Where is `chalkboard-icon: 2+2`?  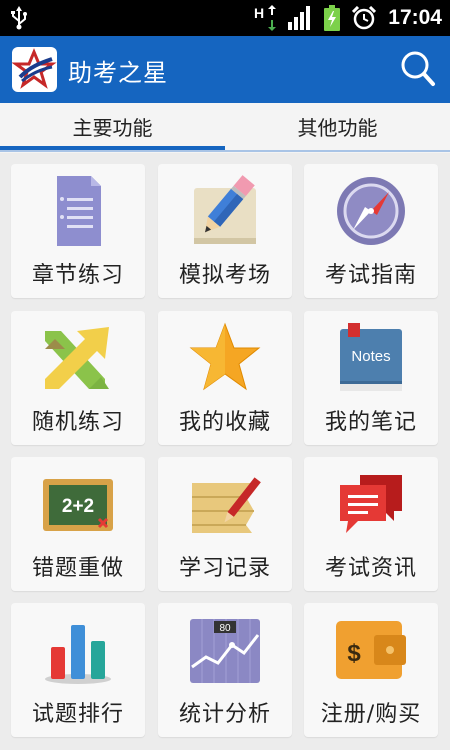
chalkboard-icon: 2+2 is located at coordinates (78, 505).